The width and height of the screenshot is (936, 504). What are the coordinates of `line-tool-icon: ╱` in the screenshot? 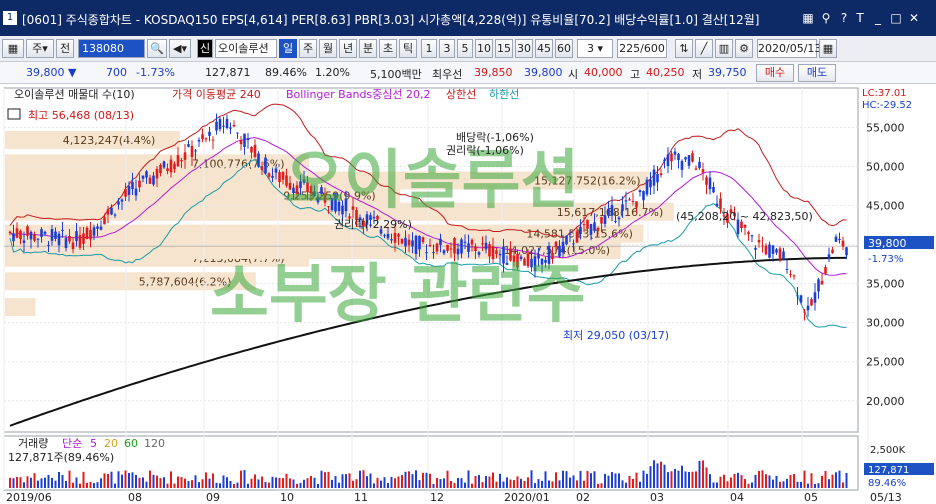 It's located at (704, 48).